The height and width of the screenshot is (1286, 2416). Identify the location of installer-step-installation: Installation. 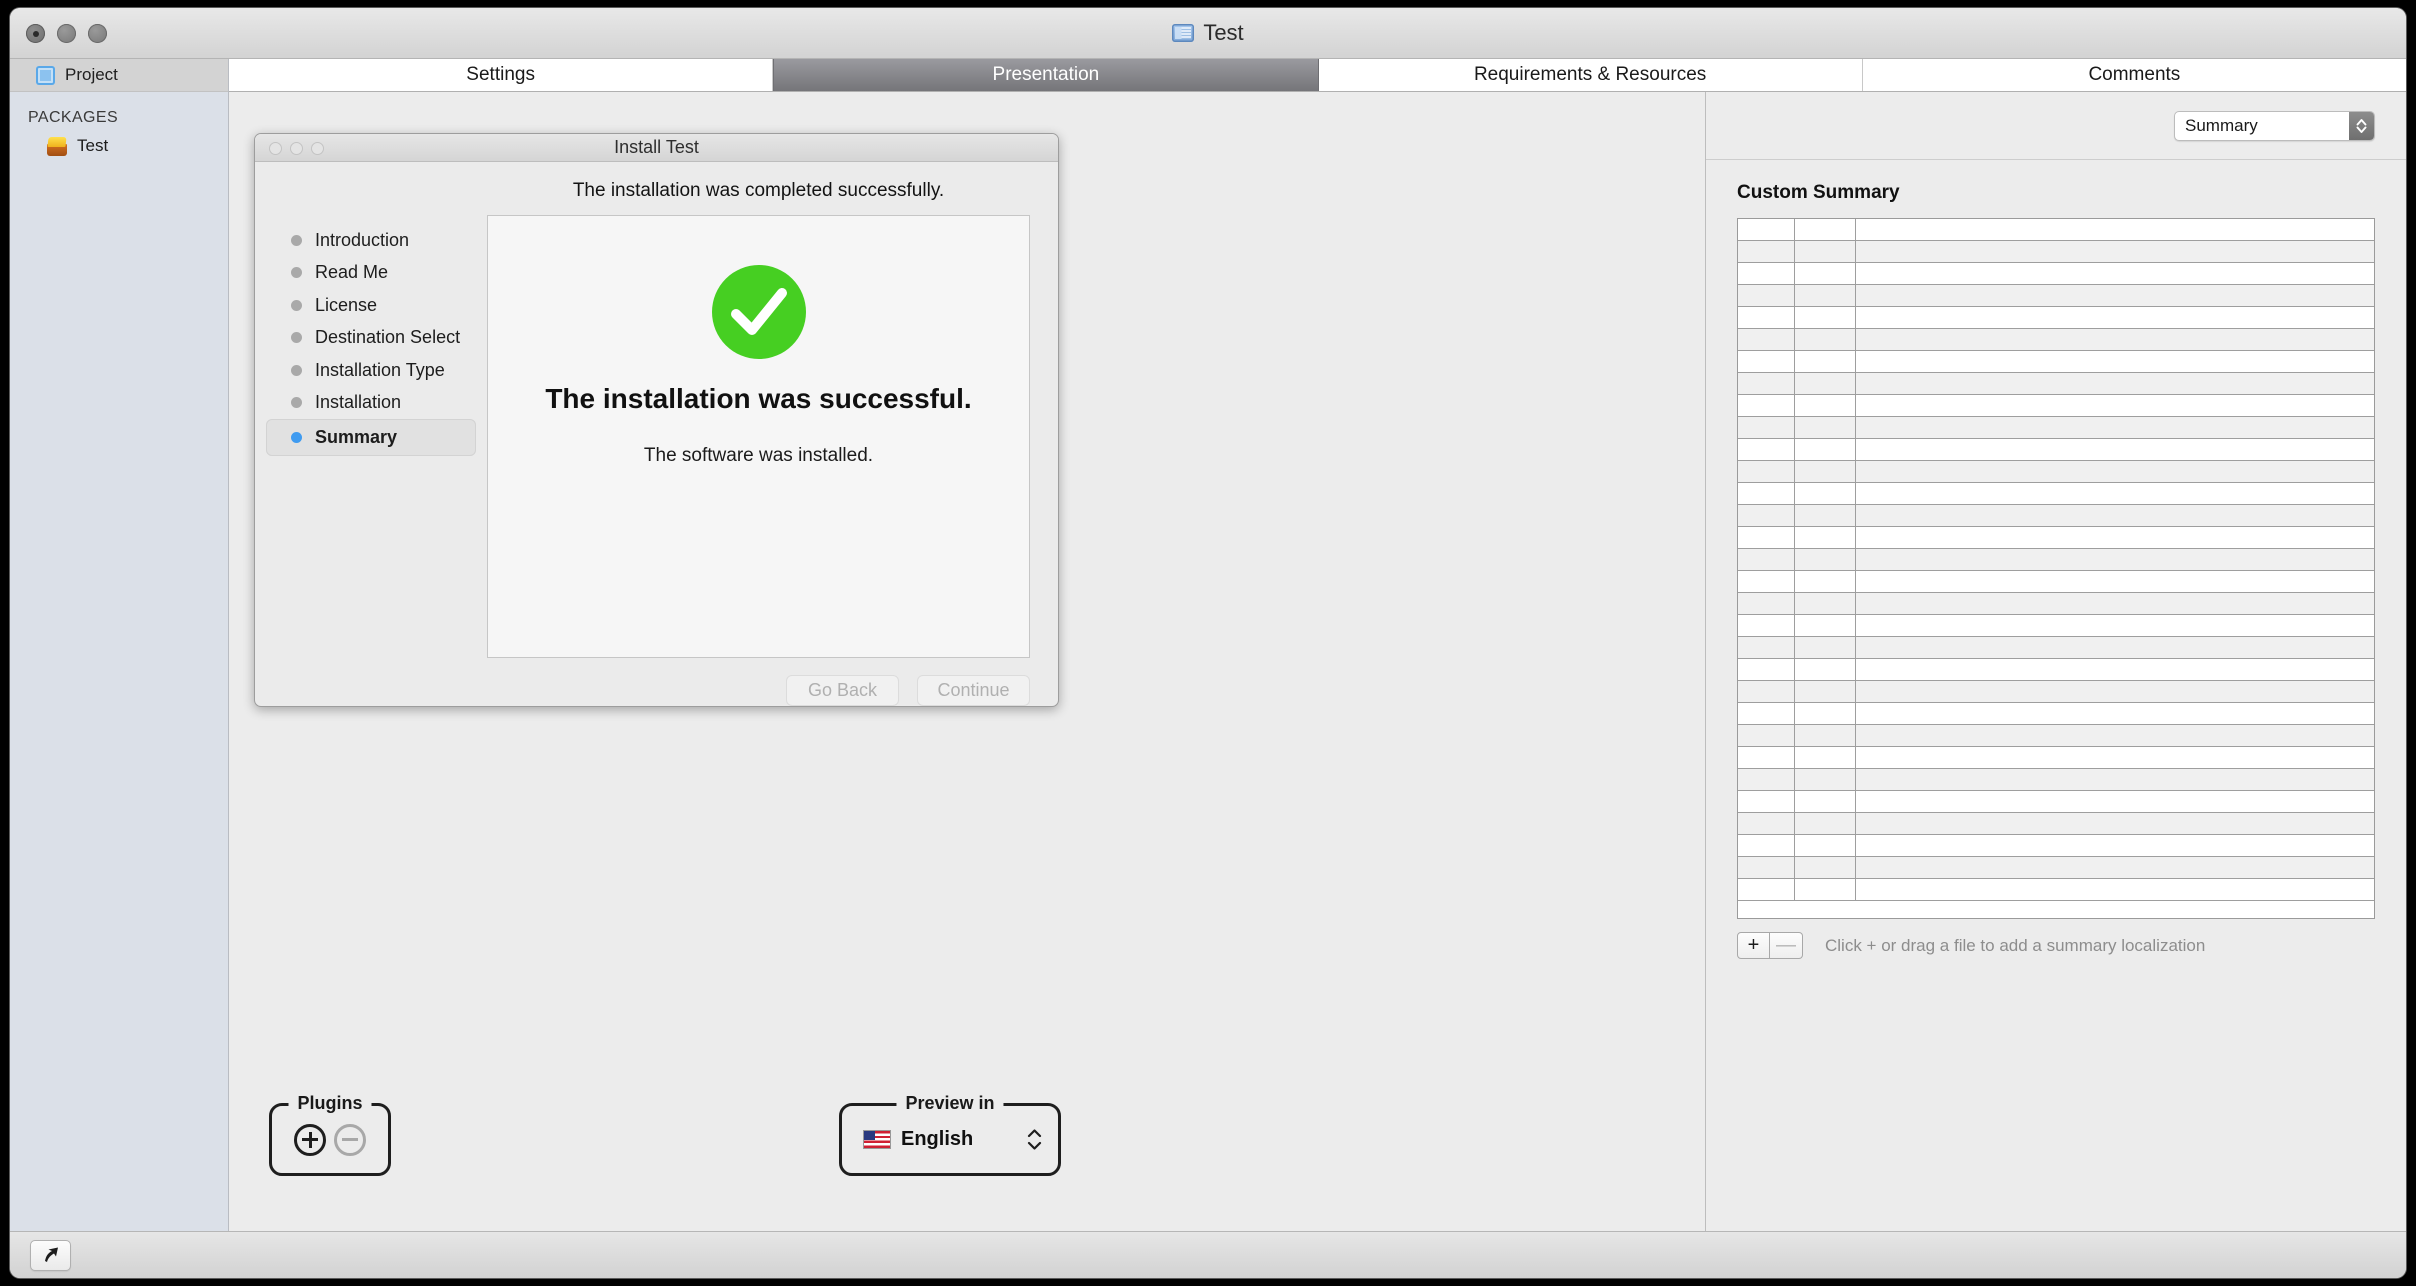
(371, 403).